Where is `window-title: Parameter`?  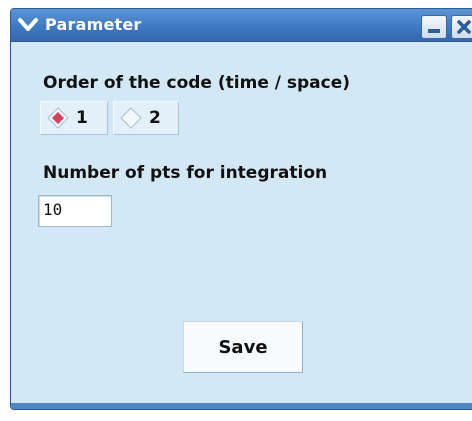 window-title: Parameter is located at coordinates (93, 24).